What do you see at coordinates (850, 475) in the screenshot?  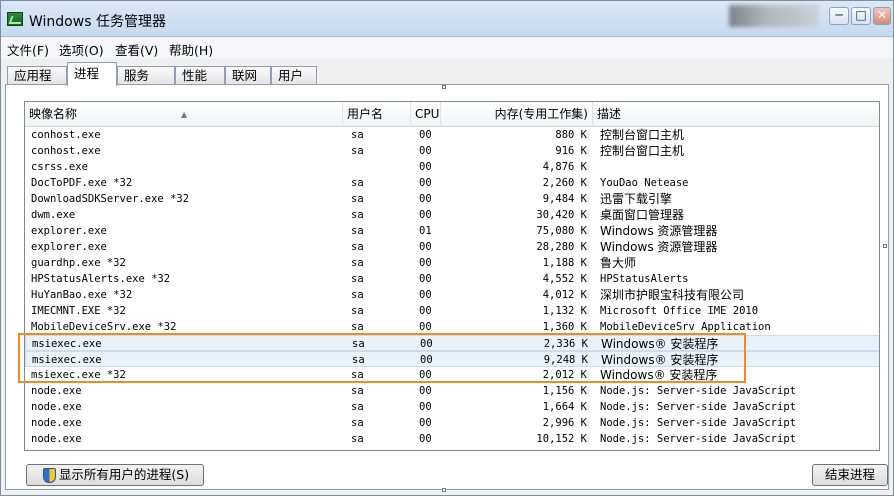 I see `end-process-button: 结束进程` at bounding box center [850, 475].